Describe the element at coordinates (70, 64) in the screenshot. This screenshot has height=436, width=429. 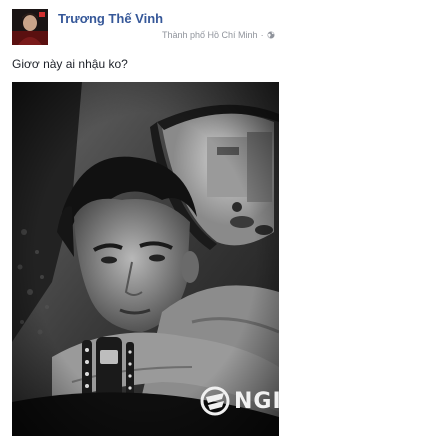
I see `post-text: Giơơ này ai nhậu ko?` at that location.